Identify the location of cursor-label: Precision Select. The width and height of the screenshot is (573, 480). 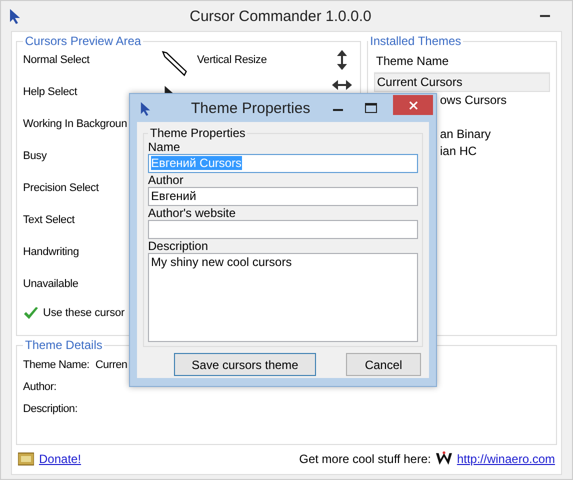
(61, 188).